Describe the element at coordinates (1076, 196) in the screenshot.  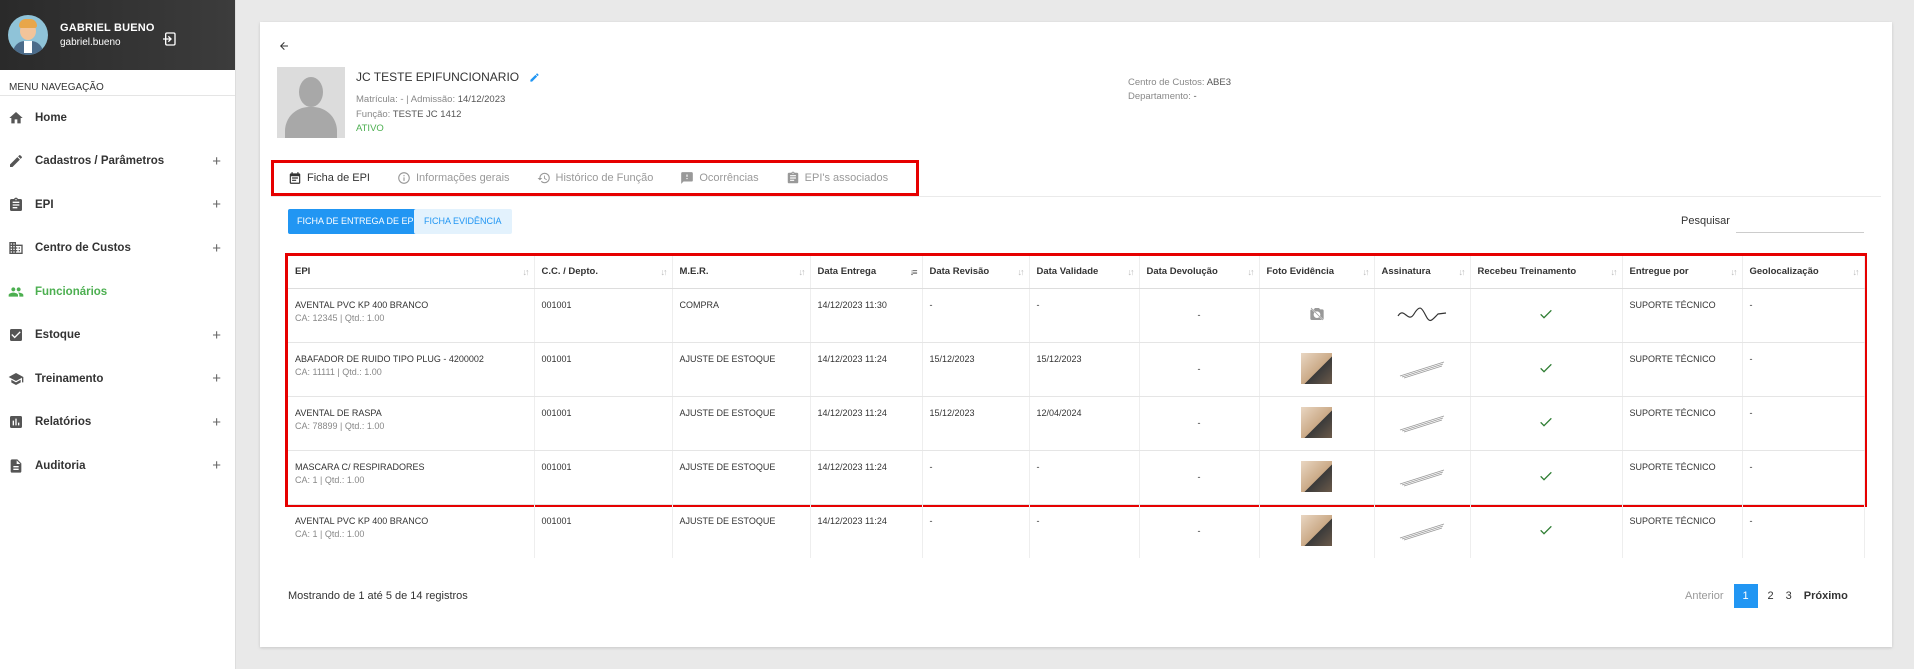
I see `tabs-divider` at that location.